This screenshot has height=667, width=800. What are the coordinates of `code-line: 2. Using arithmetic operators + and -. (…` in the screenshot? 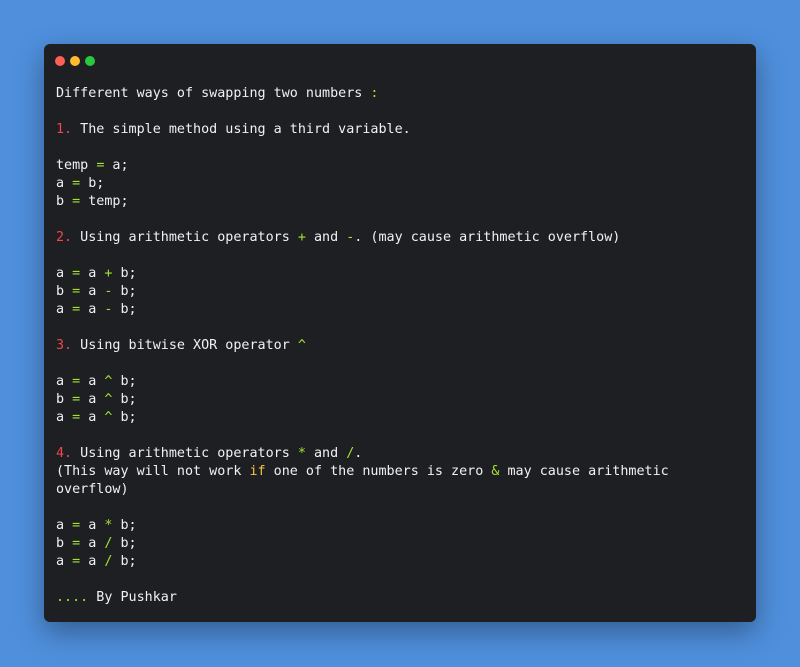 It's located at (400, 238).